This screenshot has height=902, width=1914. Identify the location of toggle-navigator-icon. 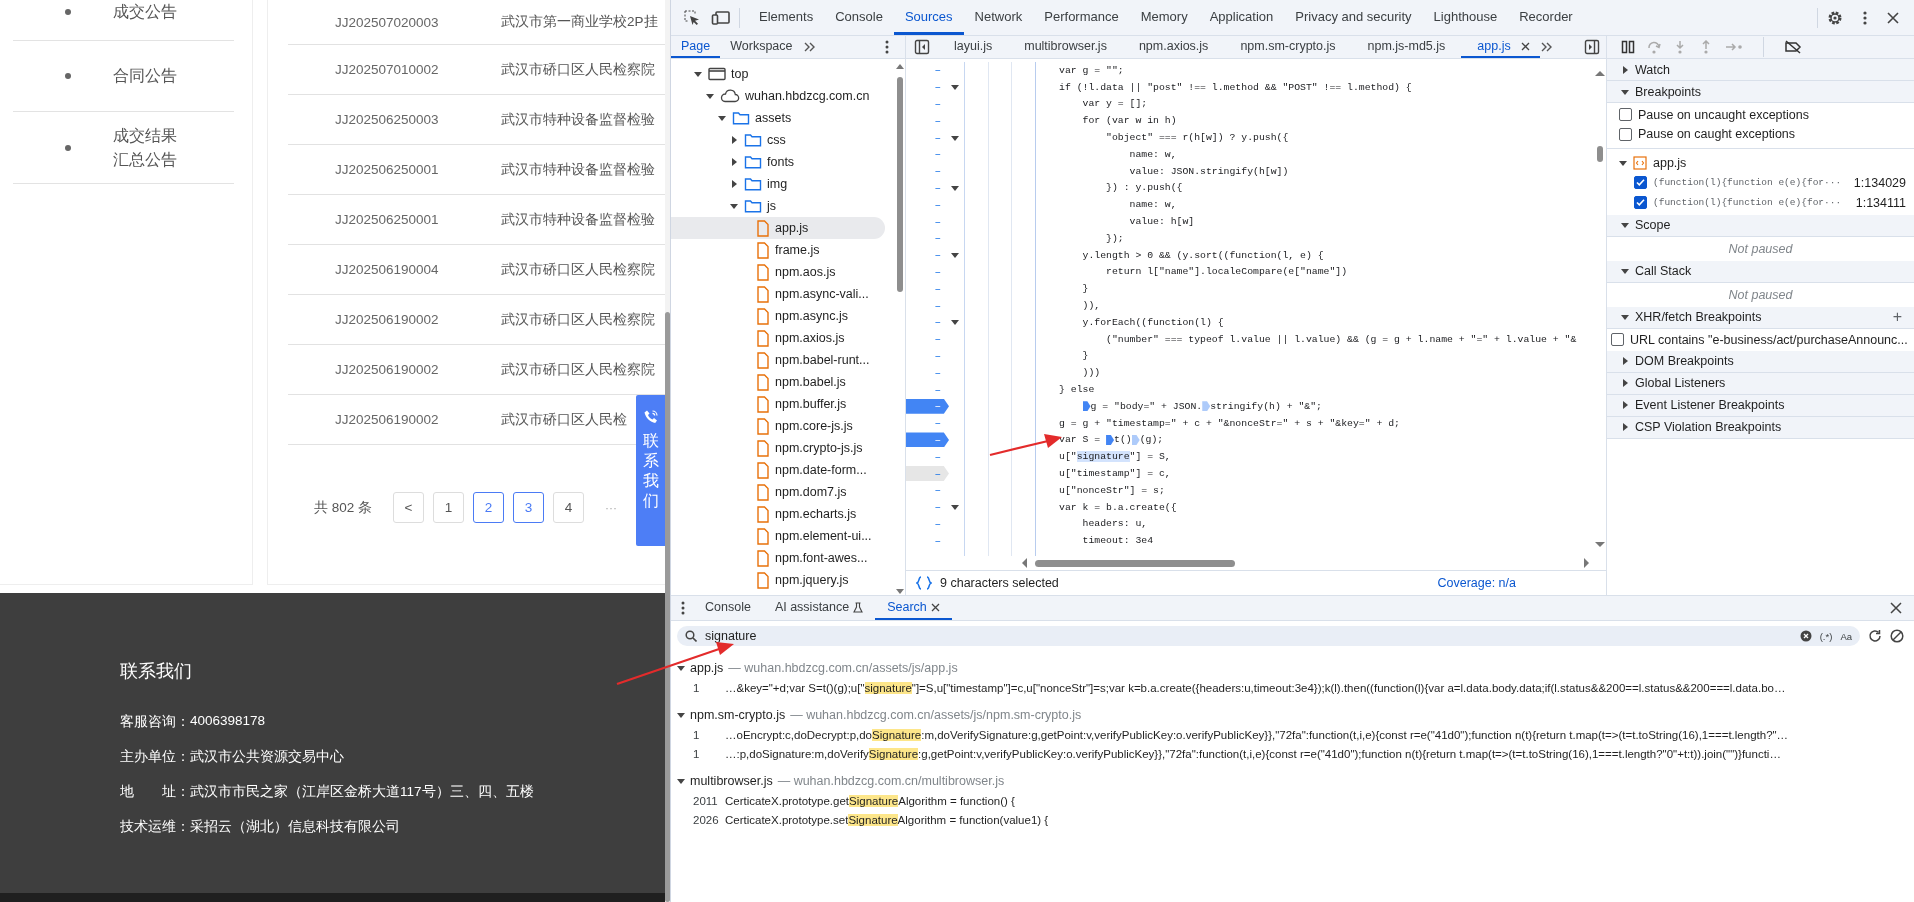
(922, 47).